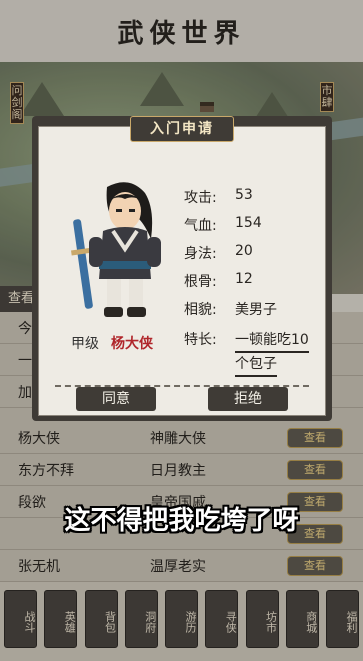  Describe the element at coordinates (200, 340) in the screenshot. I see `stat-specialty-label: 特长:` at that location.